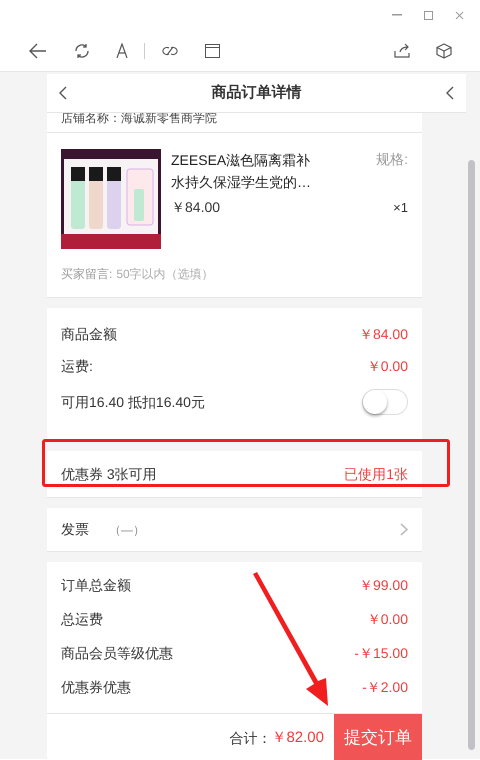  I want to click on row-label: 商品金额, so click(89, 334).